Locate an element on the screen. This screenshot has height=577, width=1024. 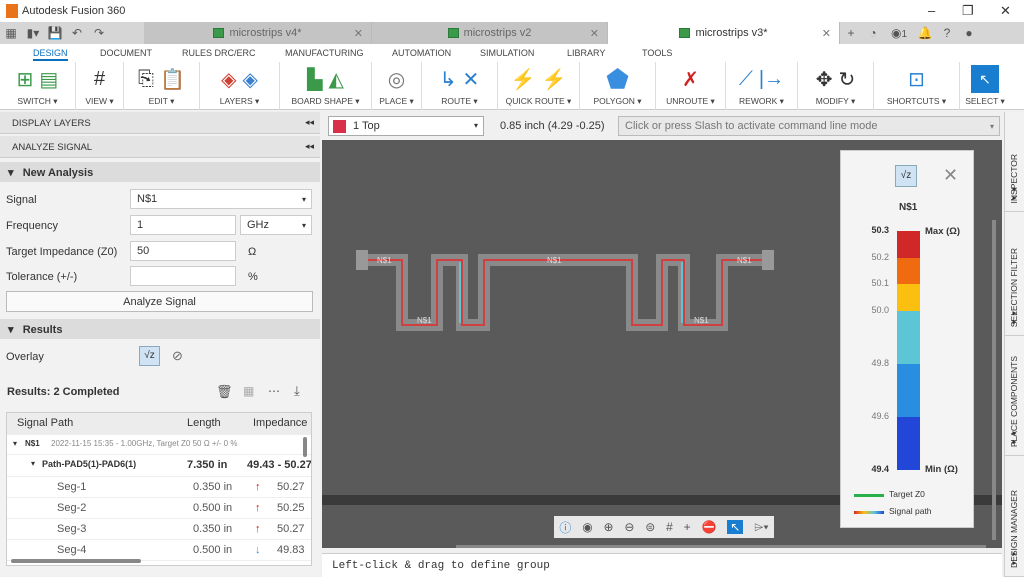
tab-tools: TOOLS is located at coordinates (657, 51).